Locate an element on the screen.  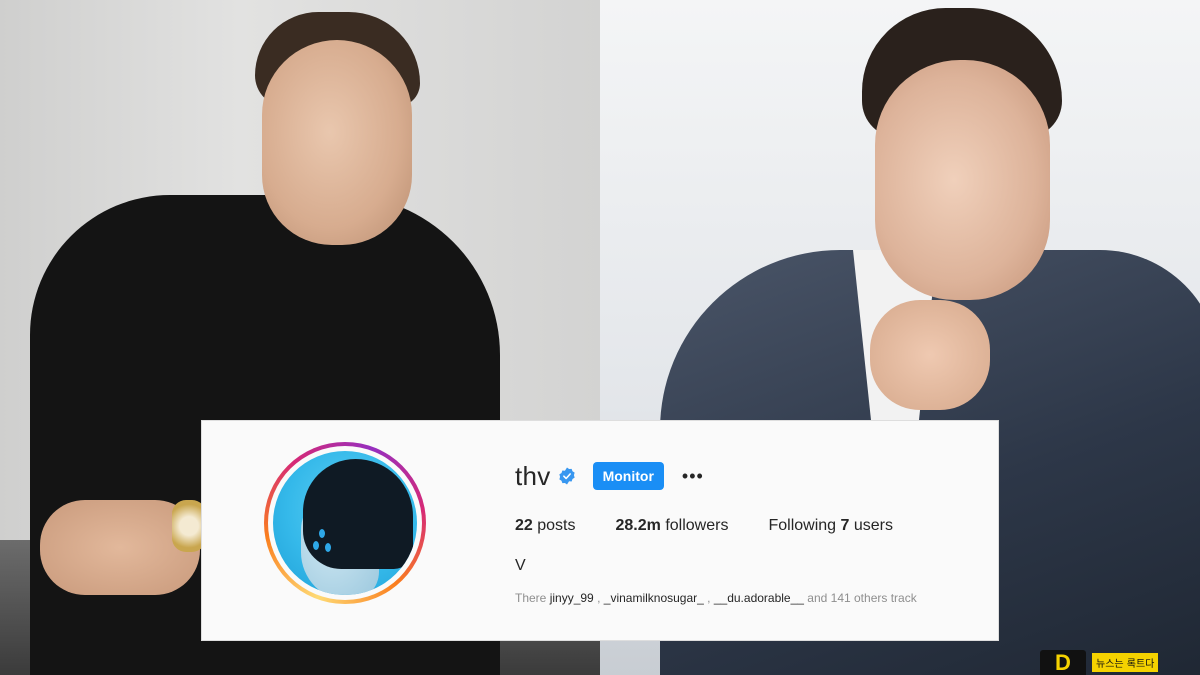
more-horizontal-icon: ••• is located at coordinates (693, 476).